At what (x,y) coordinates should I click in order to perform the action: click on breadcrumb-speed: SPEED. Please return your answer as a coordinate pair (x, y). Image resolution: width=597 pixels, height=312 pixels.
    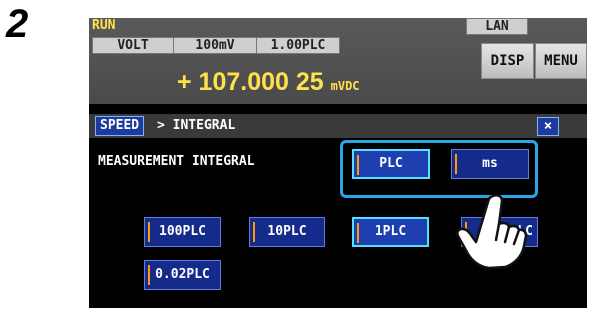
    Looking at the image, I should click on (120, 126).